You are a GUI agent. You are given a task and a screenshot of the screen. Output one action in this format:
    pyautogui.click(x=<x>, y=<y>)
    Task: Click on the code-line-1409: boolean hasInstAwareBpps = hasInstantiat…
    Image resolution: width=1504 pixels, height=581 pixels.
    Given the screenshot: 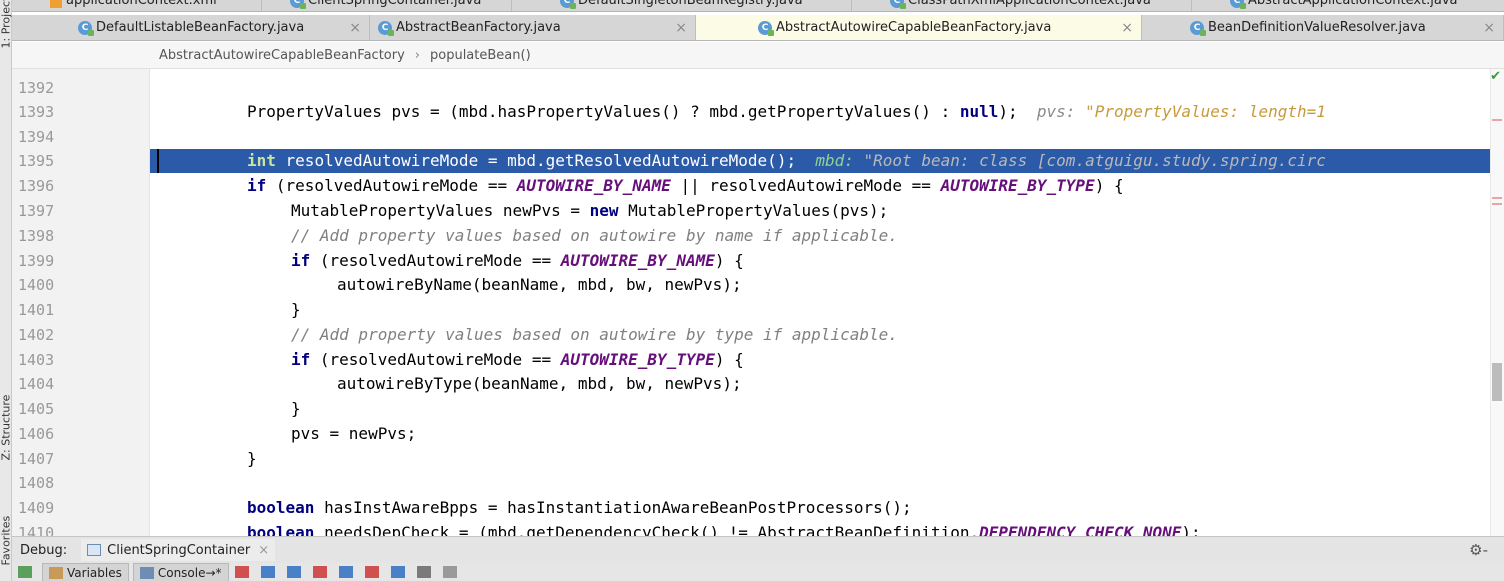 What is the action you would take?
    pyautogui.click(x=579, y=507)
    